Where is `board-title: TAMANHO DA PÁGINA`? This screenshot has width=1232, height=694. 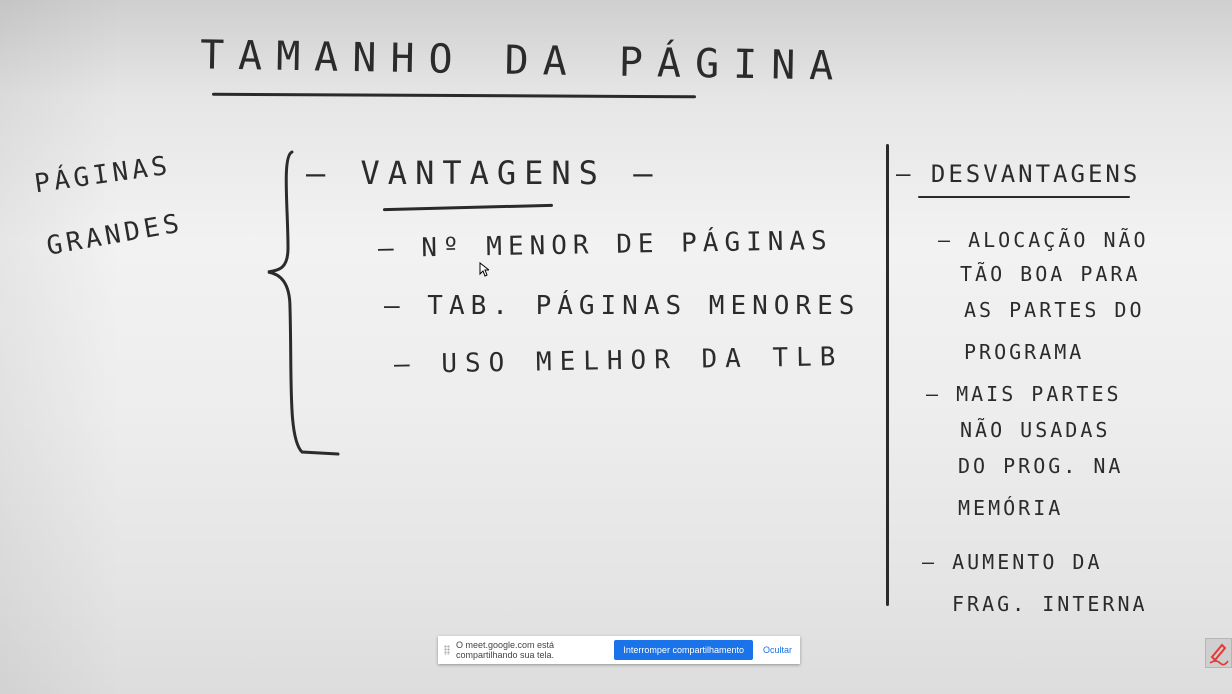
board-title: TAMANHO DA PÁGINA is located at coordinates (523, 61).